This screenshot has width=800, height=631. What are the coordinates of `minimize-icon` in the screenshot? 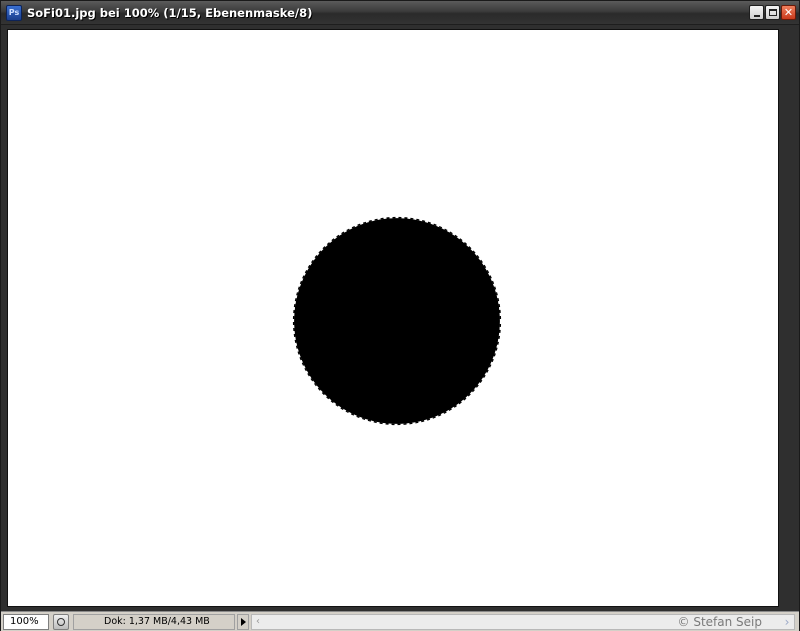 It's located at (757, 16).